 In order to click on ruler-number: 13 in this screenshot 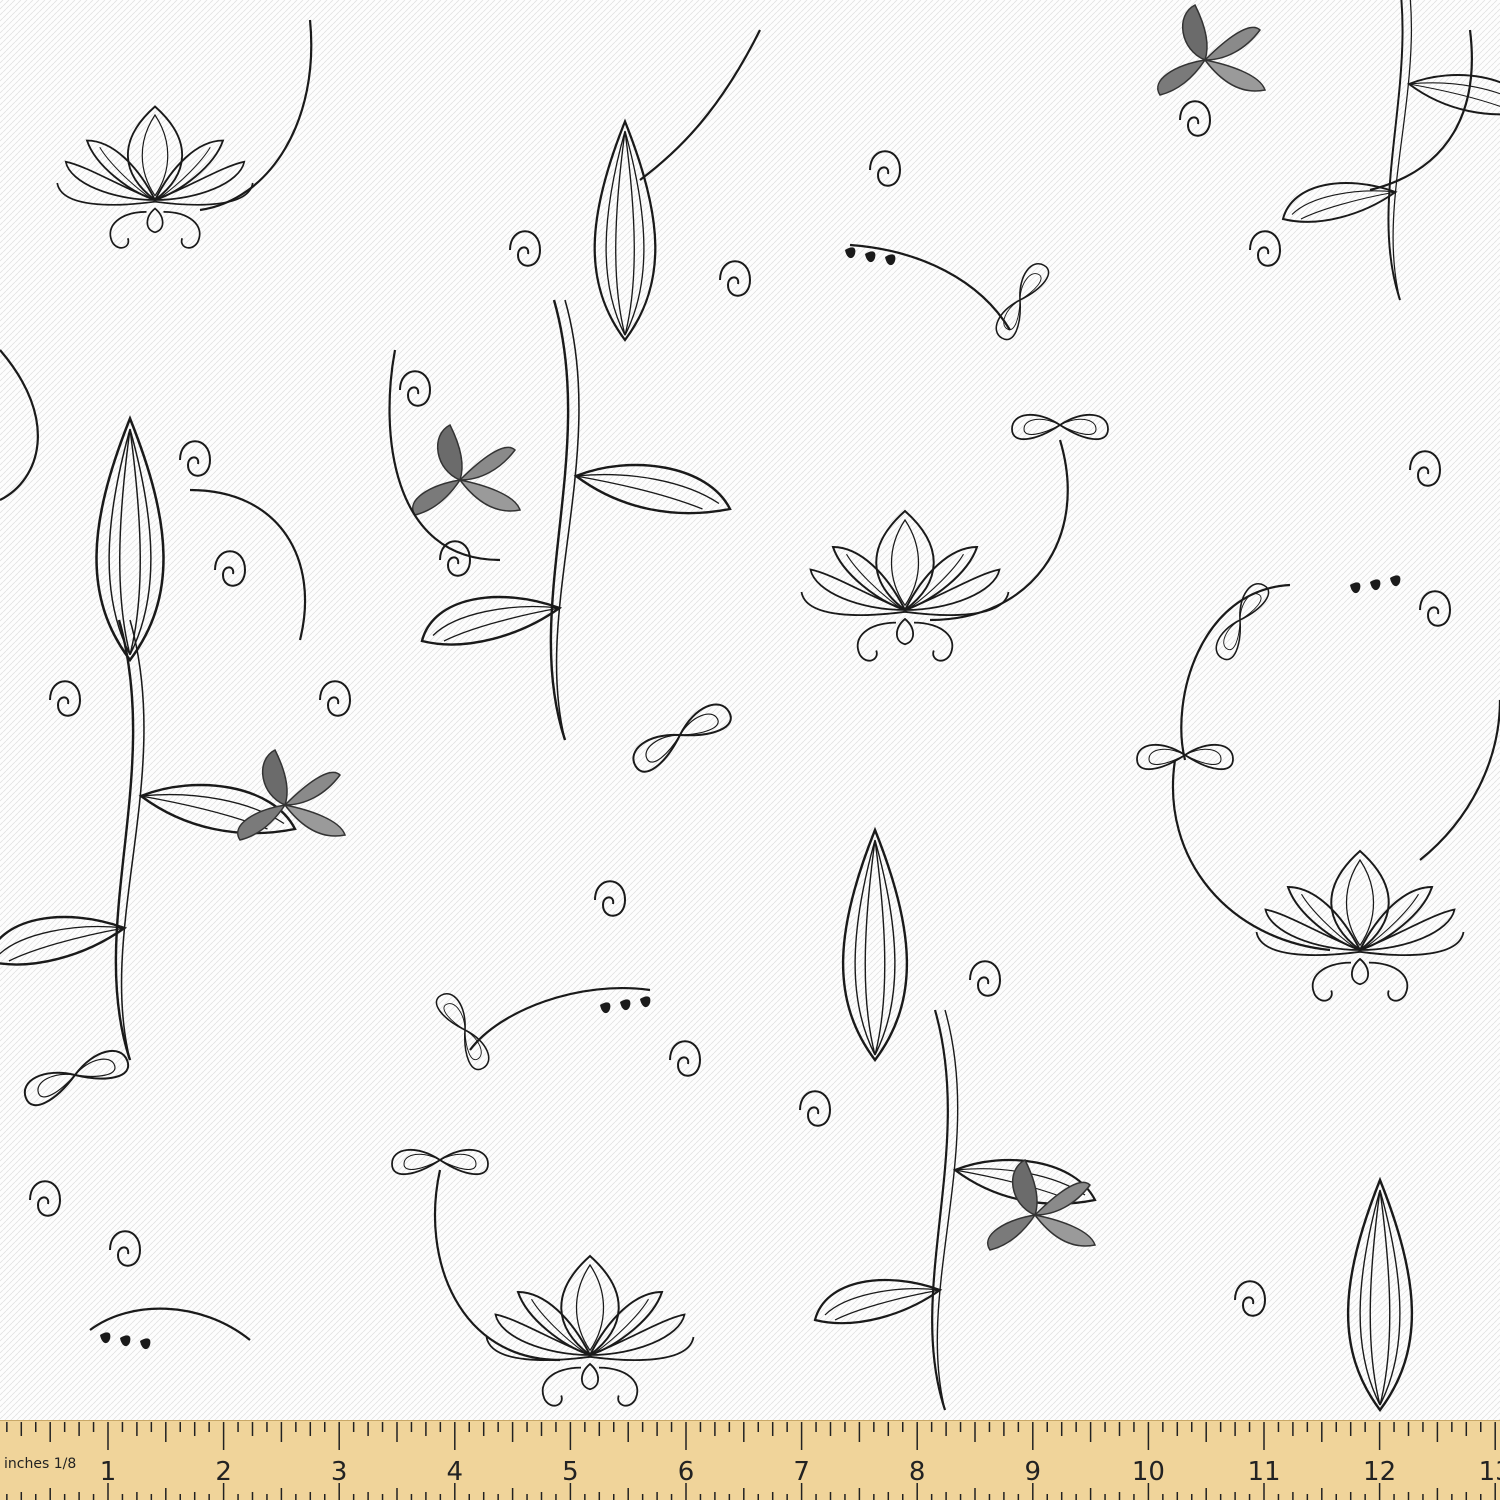, I will do `click(1489, 1472)`.